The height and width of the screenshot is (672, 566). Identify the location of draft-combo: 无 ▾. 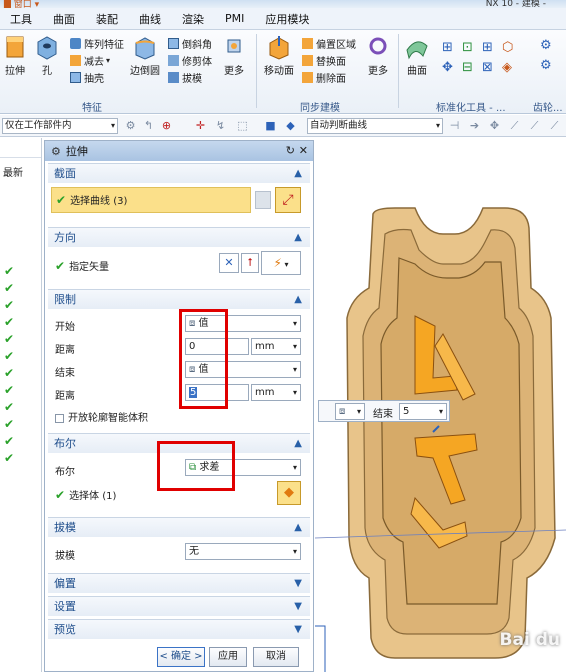
(243, 551).